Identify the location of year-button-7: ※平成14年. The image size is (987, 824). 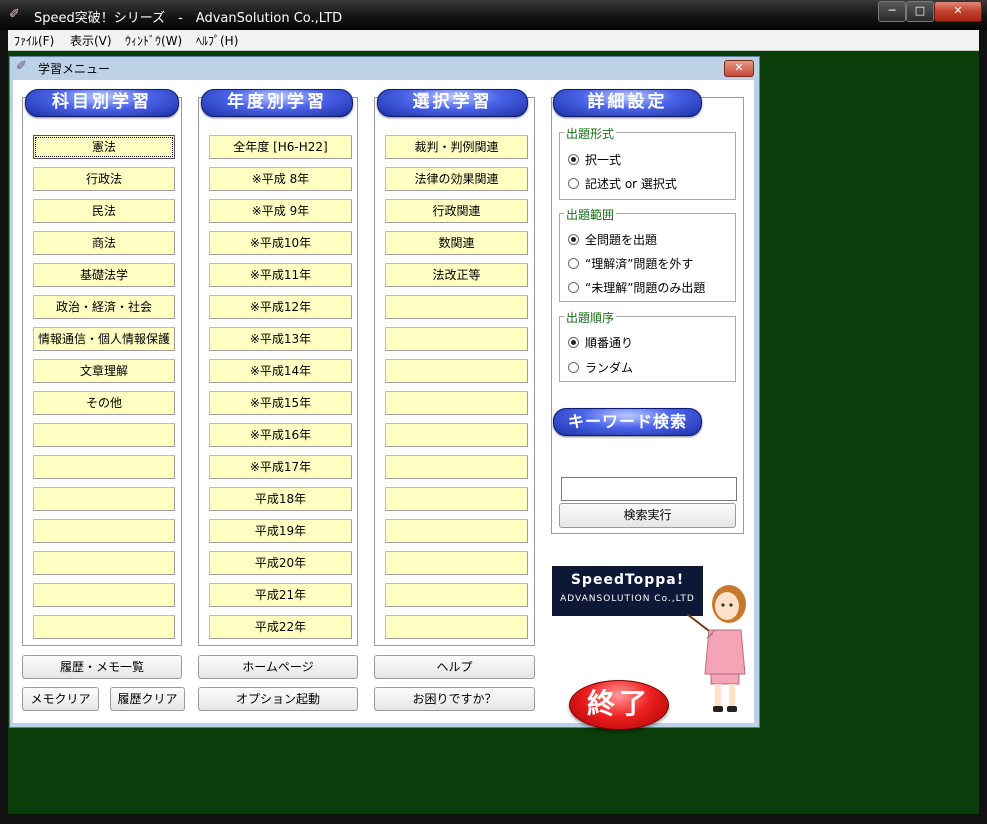
(280, 371).